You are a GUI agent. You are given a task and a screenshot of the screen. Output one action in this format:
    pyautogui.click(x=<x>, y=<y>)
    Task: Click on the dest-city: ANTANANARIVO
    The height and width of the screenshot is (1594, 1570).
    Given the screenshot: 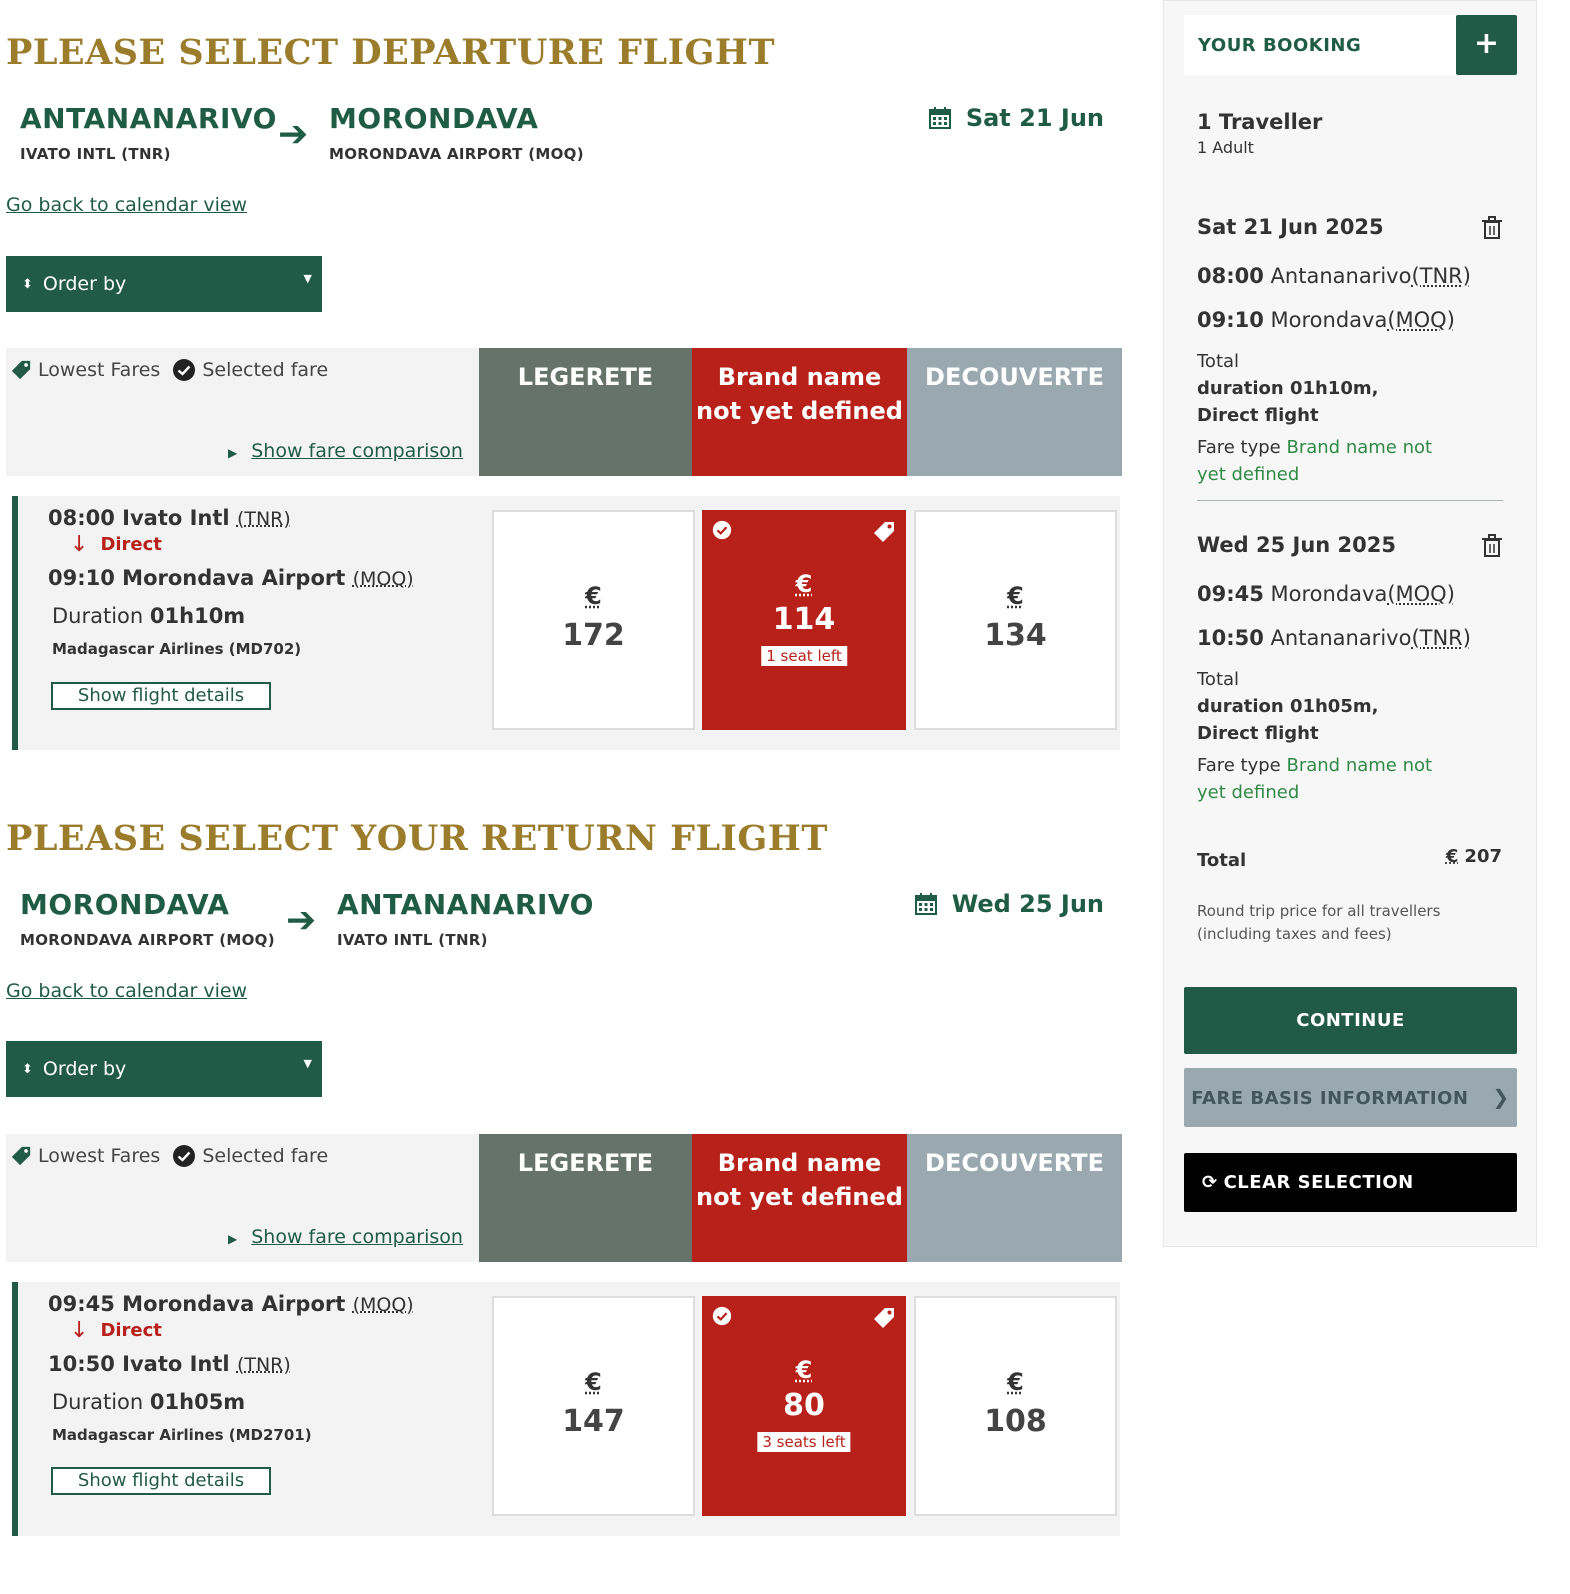 What is the action you would take?
    pyautogui.click(x=465, y=904)
    